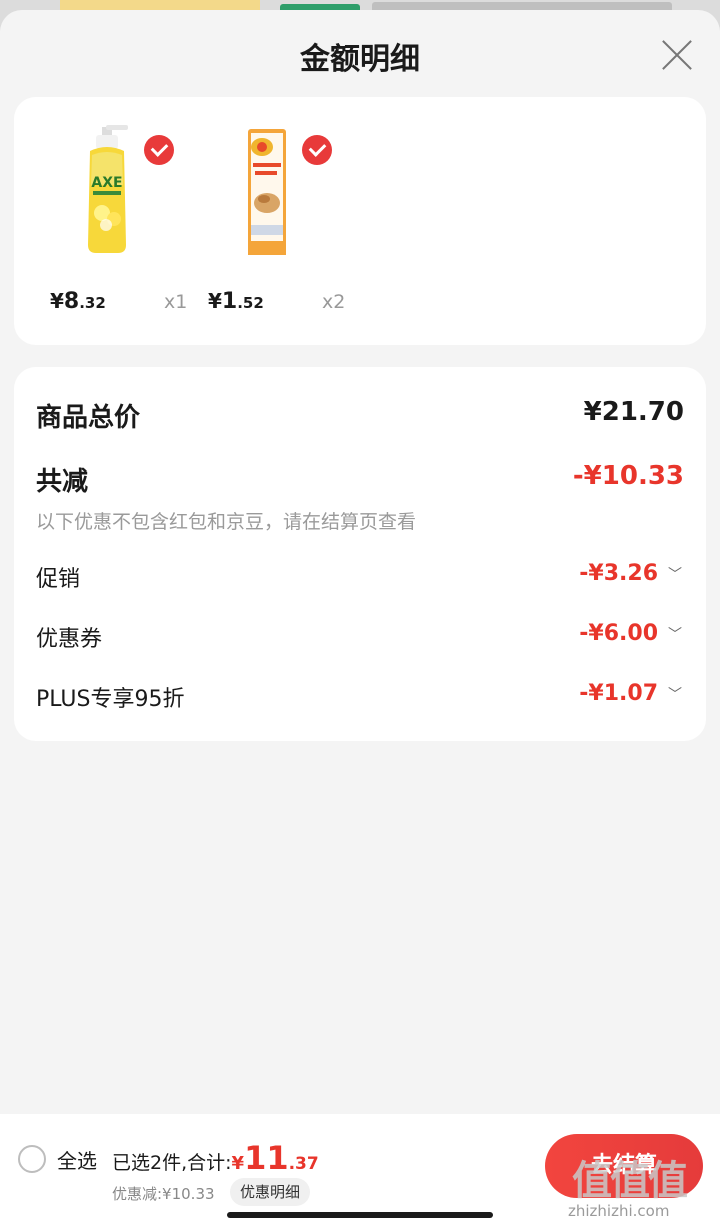 This screenshot has width=720, height=1230. What do you see at coordinates (360, 59) in the screenshot?
I see `sheet-title: 金额明细` at bounding box center [360, 59].